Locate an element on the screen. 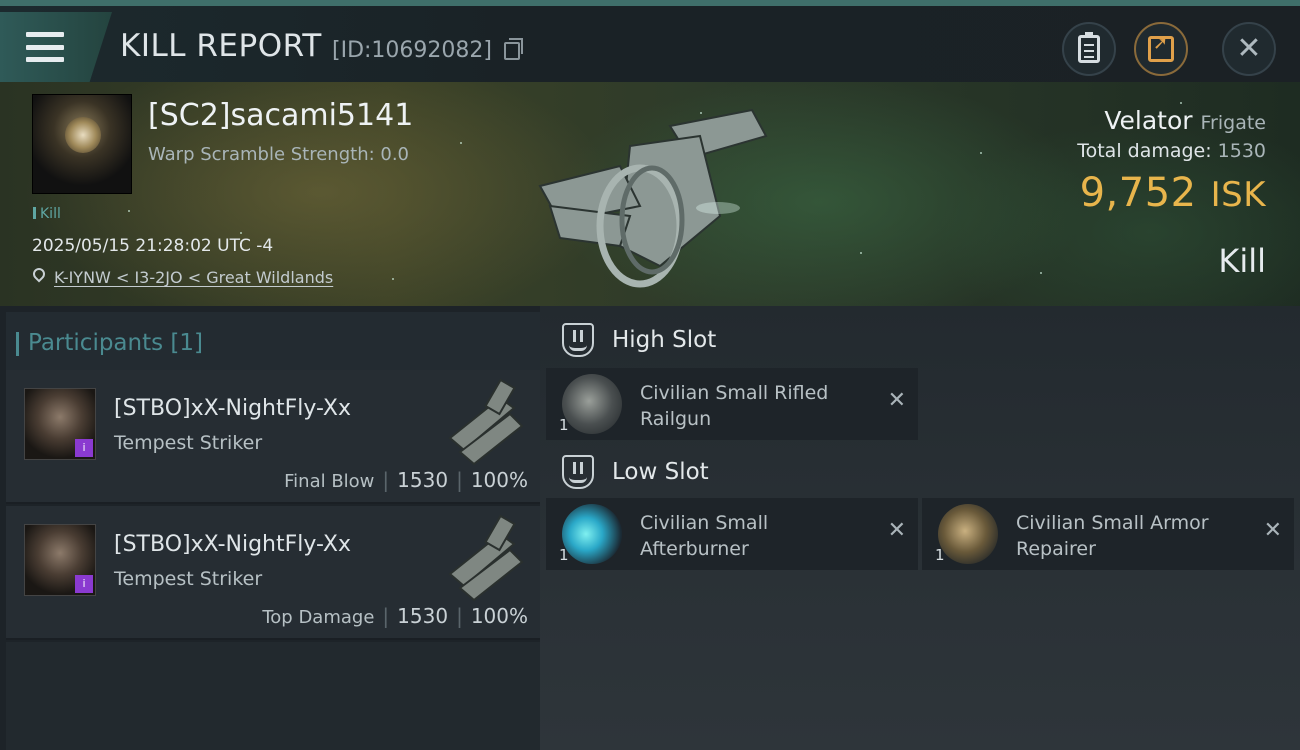 This screenshot has width=1300, height=750. kill-tag: Kill is located at coordinates (47, 214).